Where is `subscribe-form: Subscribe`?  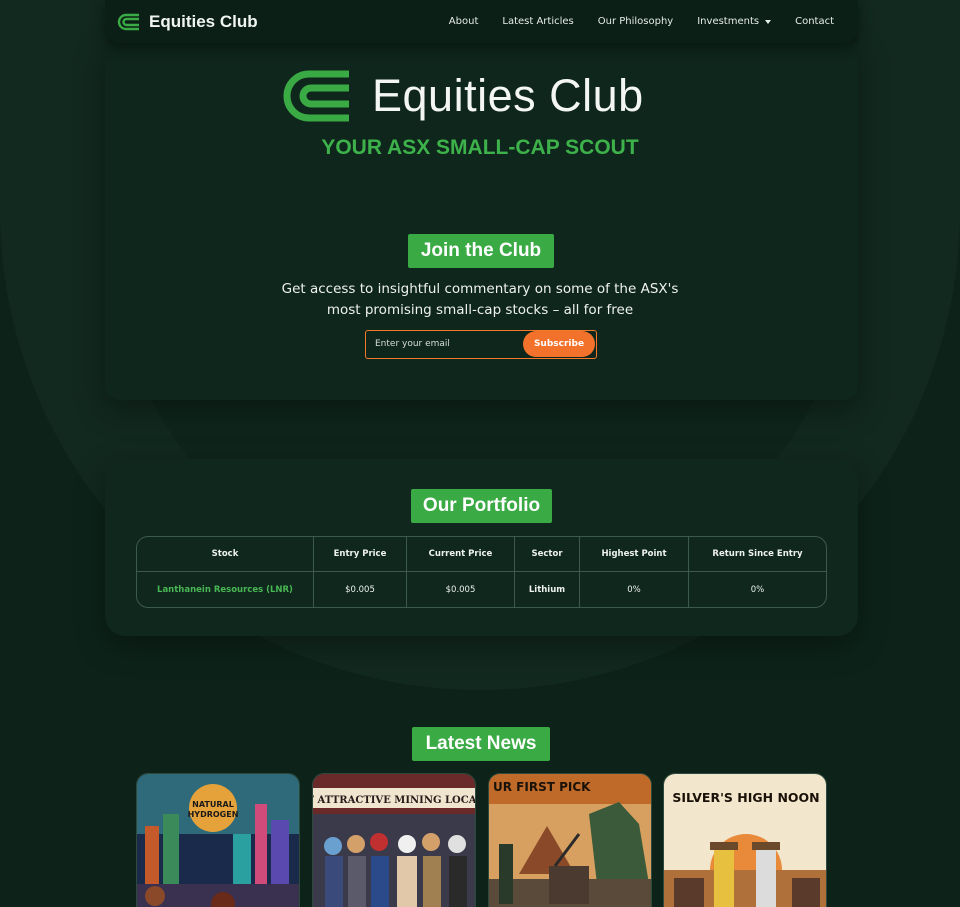
subscribe-form: Subscribe is located at coordinates (481, 344).